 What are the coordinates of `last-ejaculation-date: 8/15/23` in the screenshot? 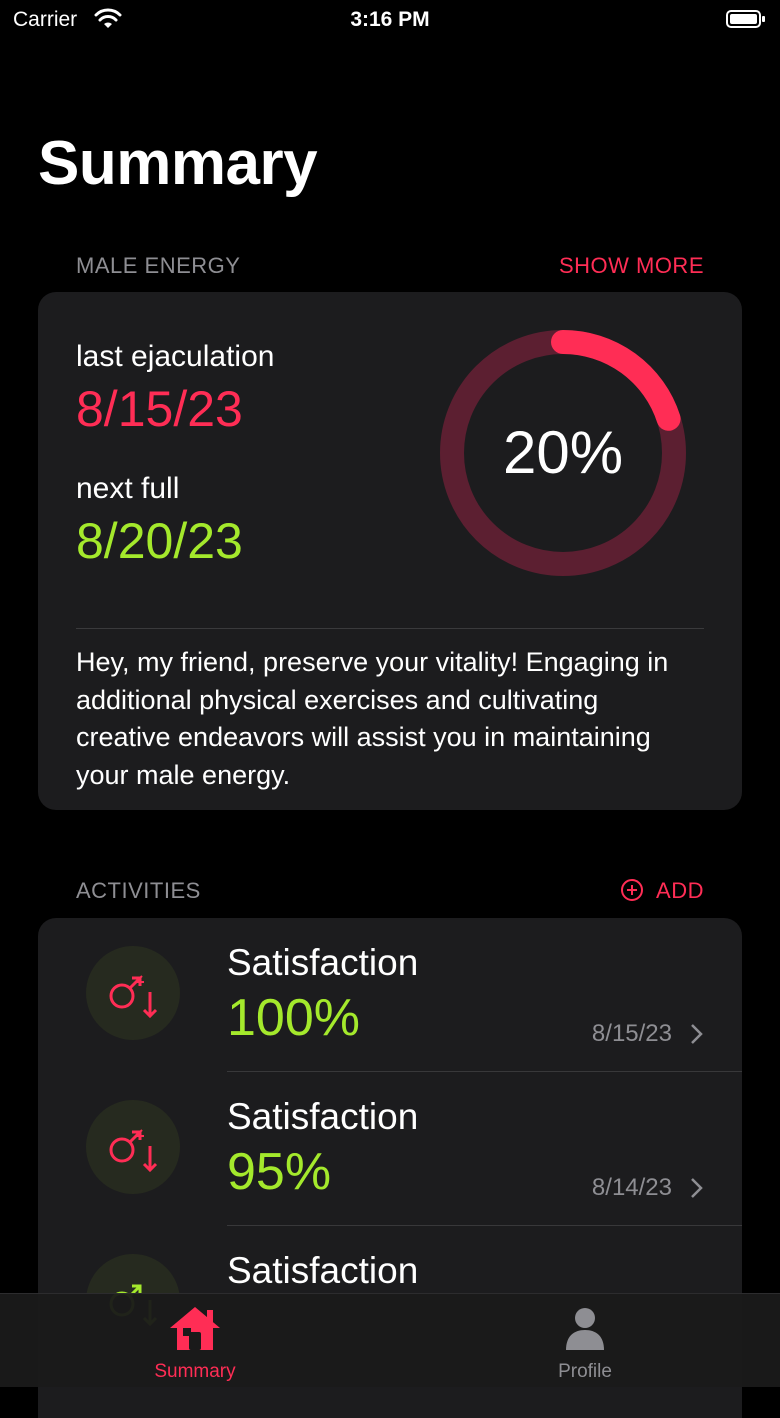 It's located at (159, 409).